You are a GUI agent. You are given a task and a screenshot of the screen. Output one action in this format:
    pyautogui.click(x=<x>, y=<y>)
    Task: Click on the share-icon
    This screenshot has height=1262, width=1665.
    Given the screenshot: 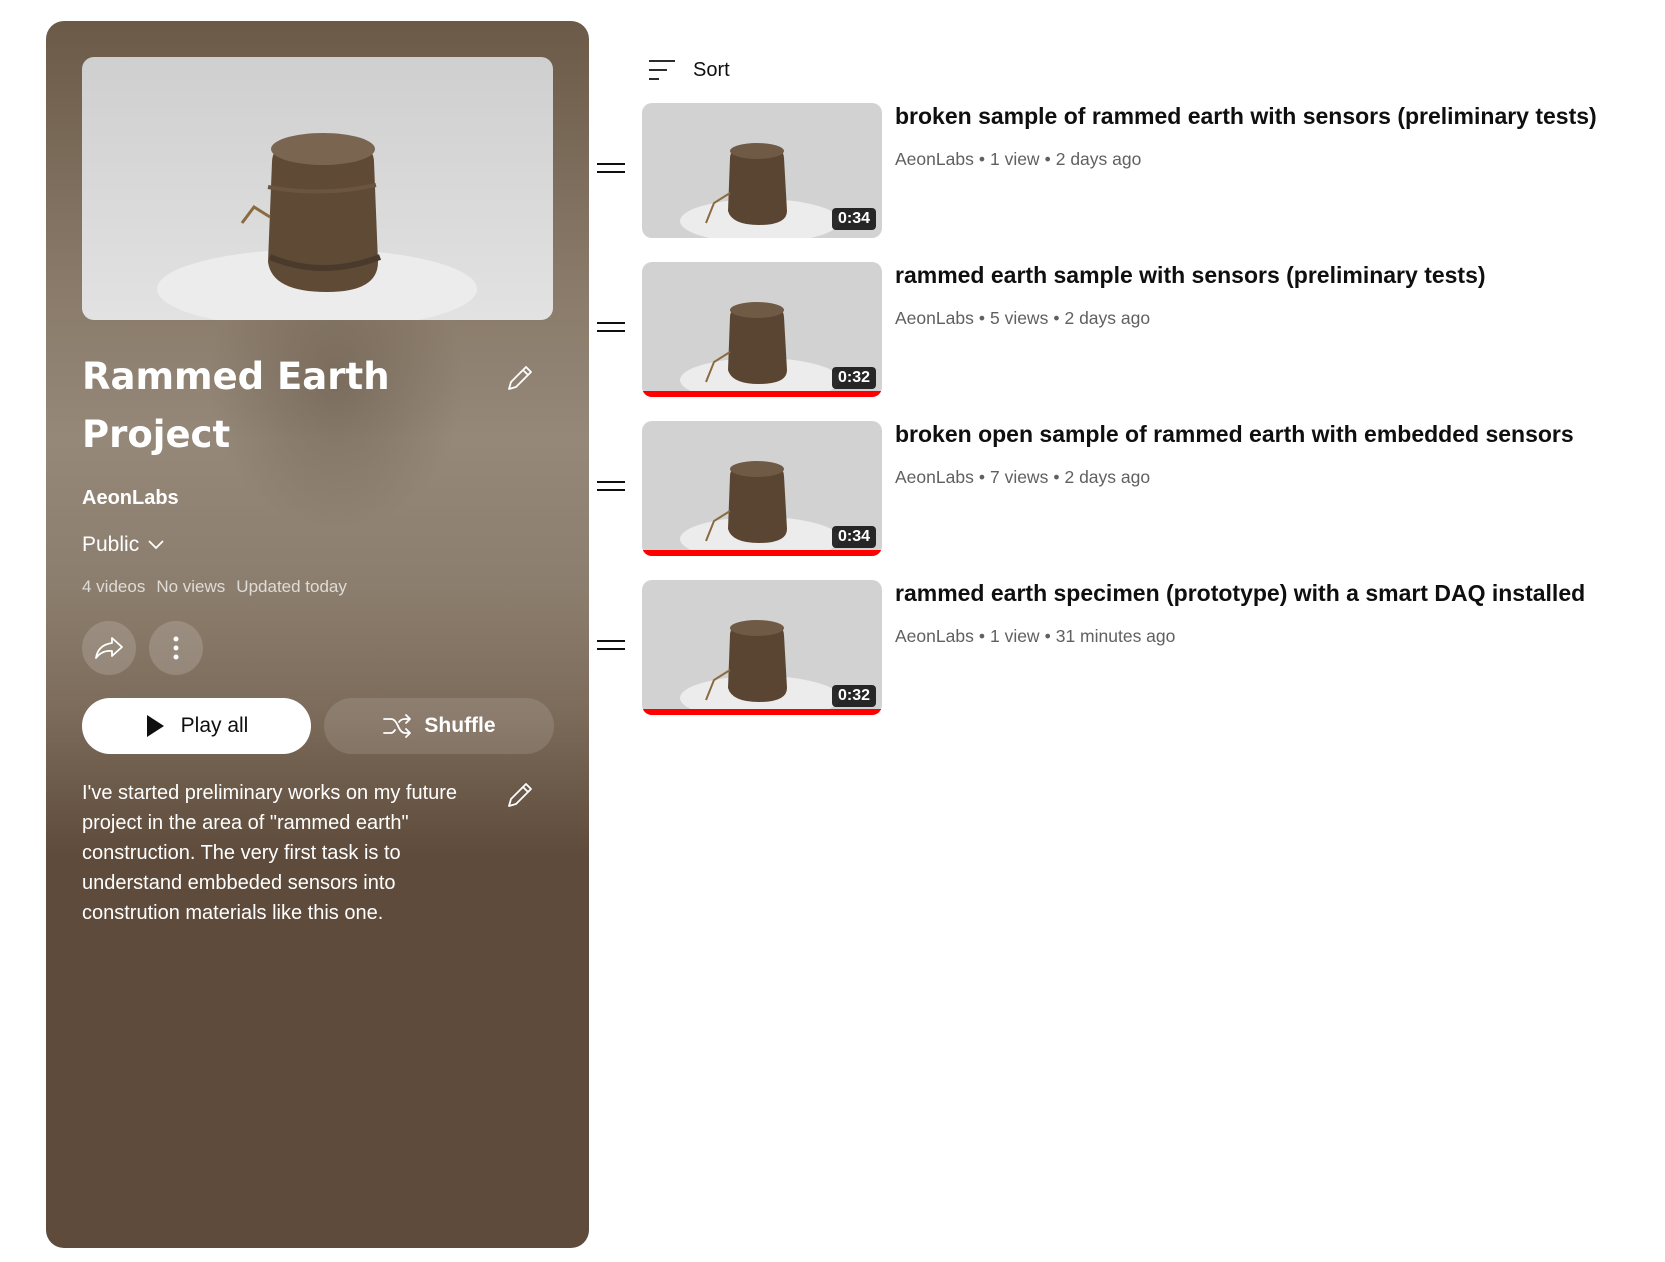 What is the action you would take?
    pyautogui.click(x=109, y=648)
    